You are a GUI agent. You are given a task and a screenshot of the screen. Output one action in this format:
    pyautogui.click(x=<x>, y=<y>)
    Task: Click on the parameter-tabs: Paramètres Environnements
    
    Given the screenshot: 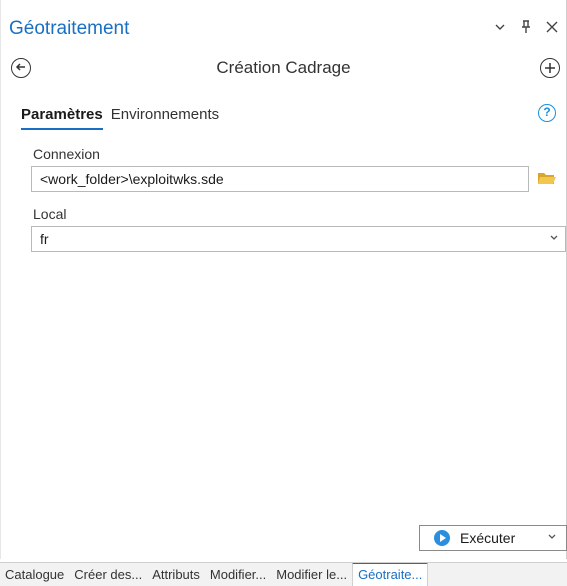 What is the action you would take?
    pyautogui.click(x=120, y=117)
    